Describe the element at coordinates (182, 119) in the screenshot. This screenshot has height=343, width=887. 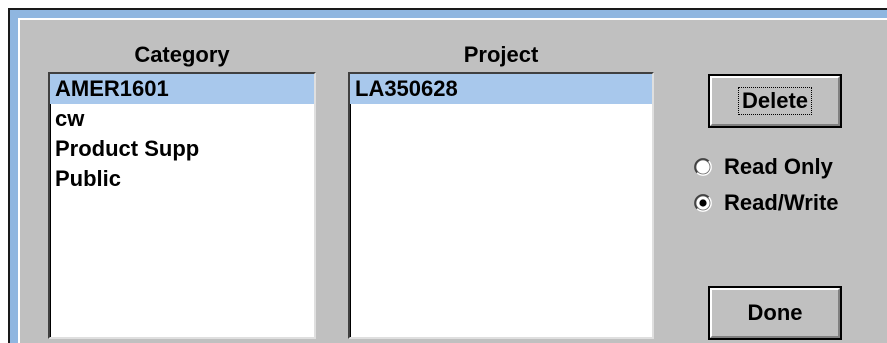
I see `category-item: cw` at that location.